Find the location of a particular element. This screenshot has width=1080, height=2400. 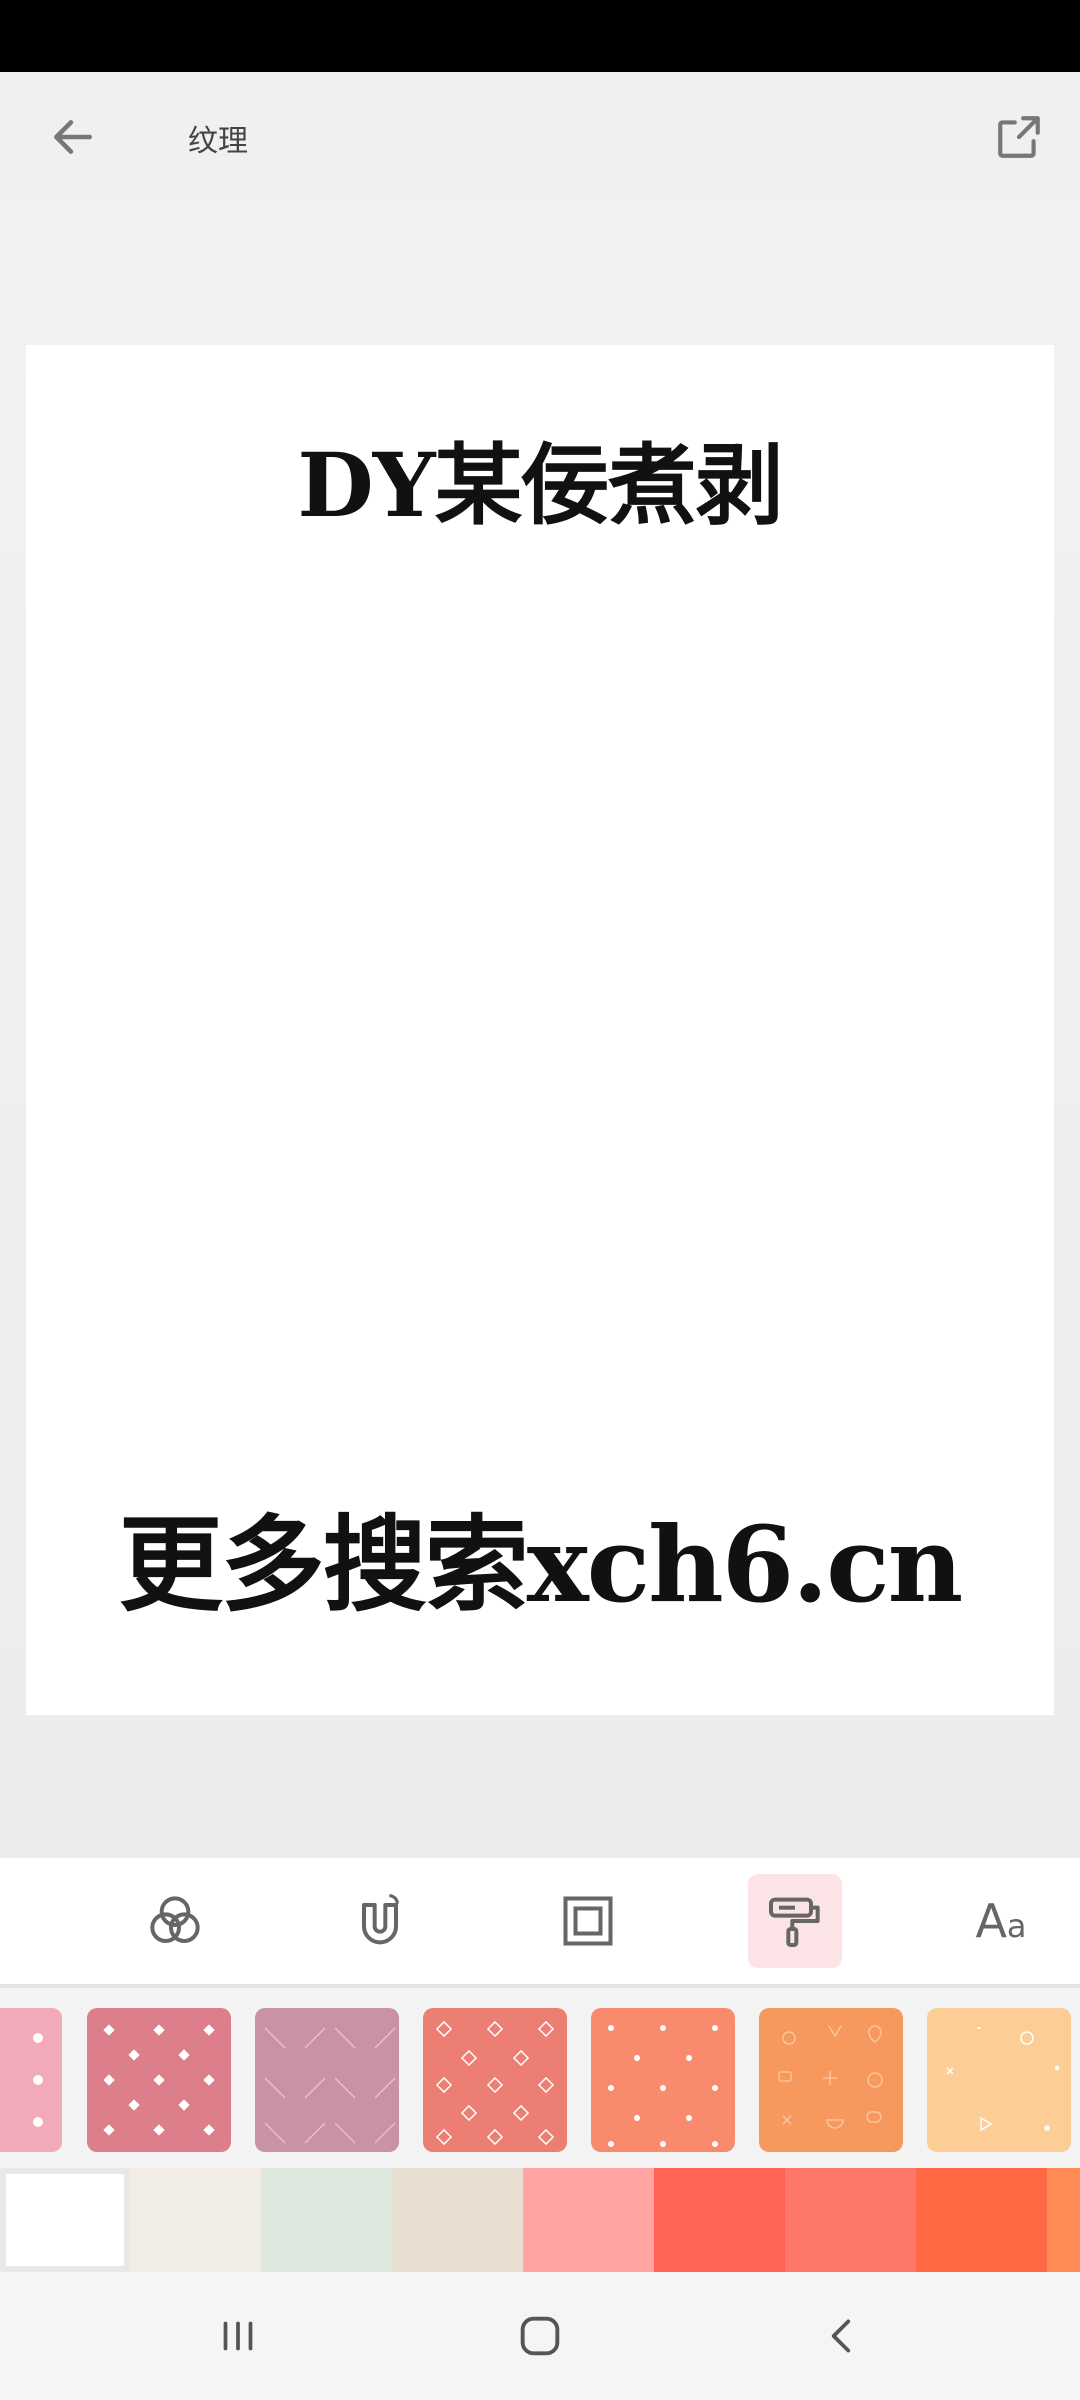

system-navigation-bar is located at coordinates (540, 2336).